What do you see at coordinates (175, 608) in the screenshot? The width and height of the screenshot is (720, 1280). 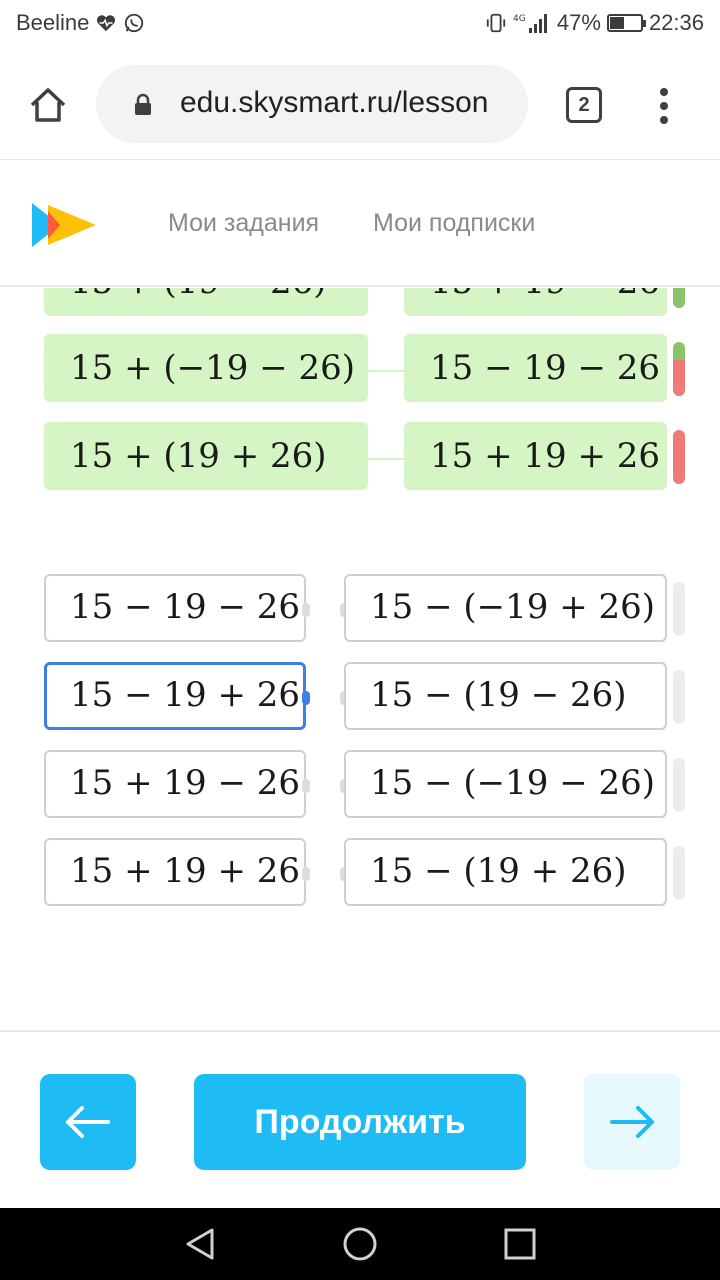 I see `option-left-card: 15 − 19 − 26` at bounding box center [175, 608].